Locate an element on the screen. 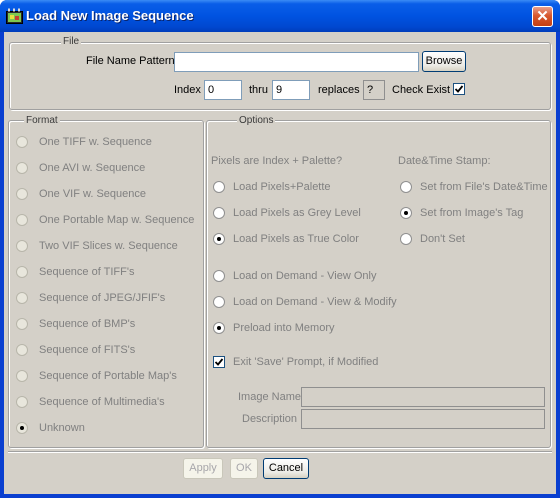 This screenshot has width=560, height=498. description-input is located at coordinates (423, 419).